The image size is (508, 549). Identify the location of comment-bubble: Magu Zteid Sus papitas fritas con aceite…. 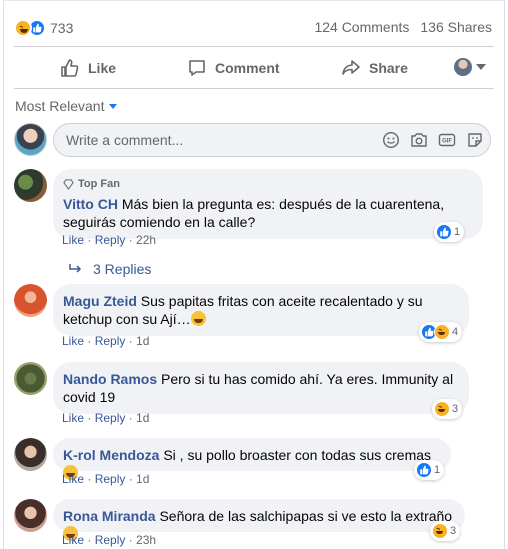
(261, 310).